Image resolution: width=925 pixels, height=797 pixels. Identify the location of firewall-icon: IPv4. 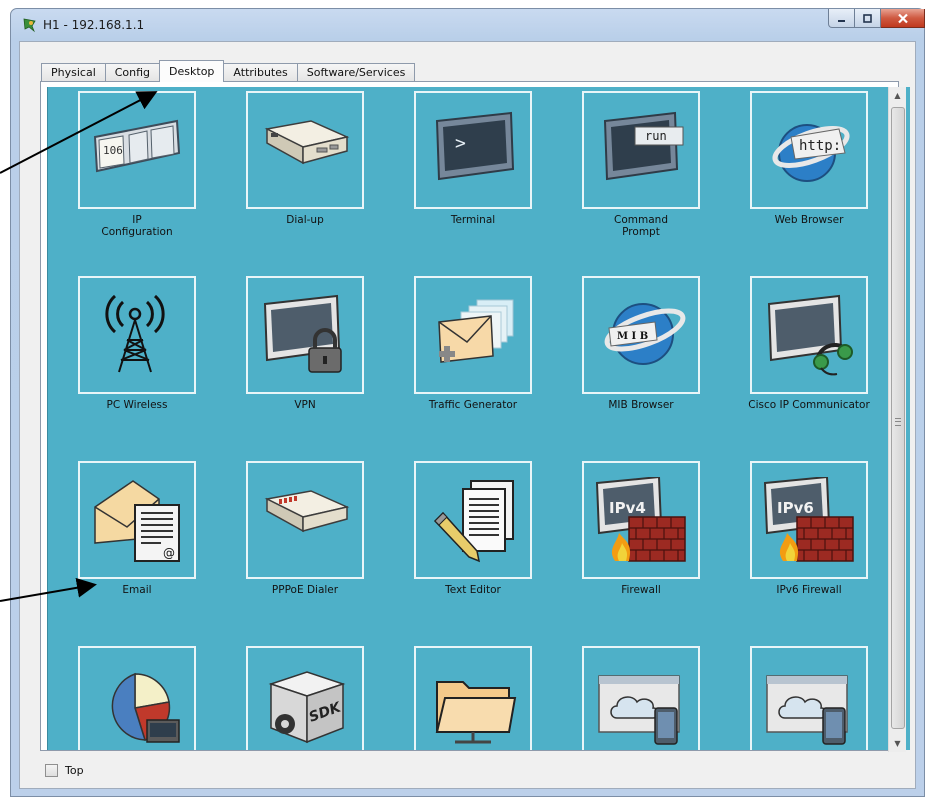
(640, 519).